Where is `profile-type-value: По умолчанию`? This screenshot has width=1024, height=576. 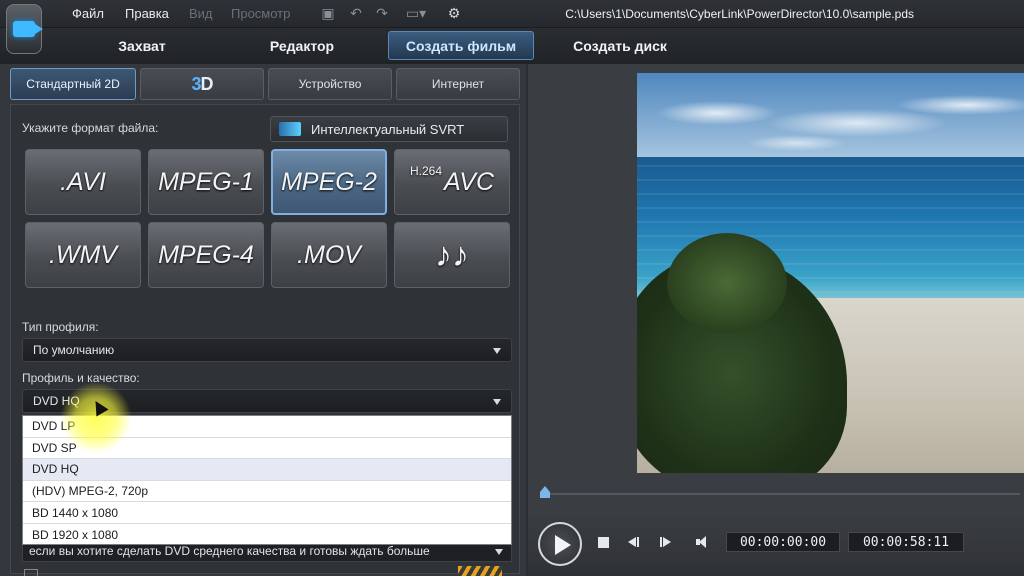
profile-type-value: По умолчанию is located at coordinates (74, 350).